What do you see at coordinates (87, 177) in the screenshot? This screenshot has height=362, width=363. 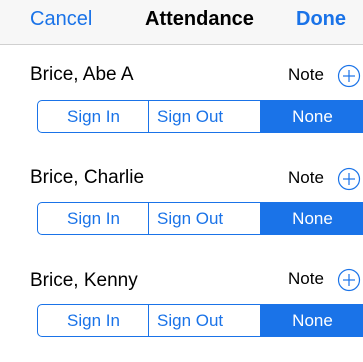 I see `person-name: Brice, Charlie` at bounding box center [87, 177].